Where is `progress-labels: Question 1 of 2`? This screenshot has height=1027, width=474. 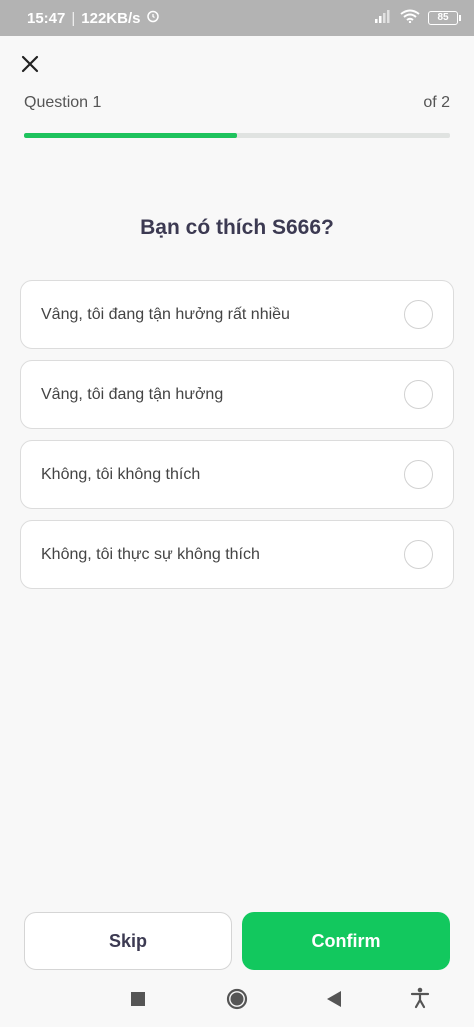
progress-labels: Question 1 of 2 is located at coordinates (237, 103).